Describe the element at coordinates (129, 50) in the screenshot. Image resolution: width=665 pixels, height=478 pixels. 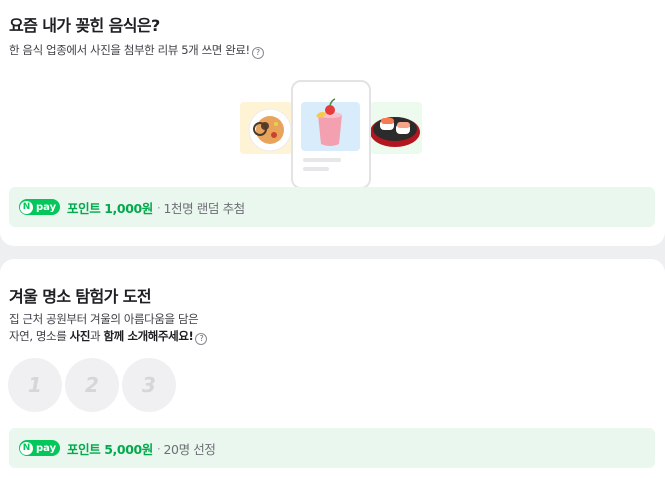
I see `mission-description-text: 한 음식 업종에서 사진을 첨부한 리뷰 5개 쓰면 완료!` at that location.